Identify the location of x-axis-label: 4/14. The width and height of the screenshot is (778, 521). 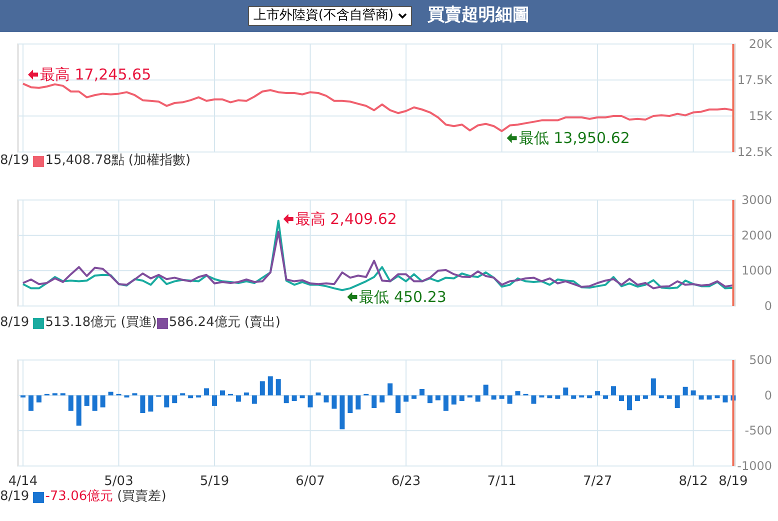
(23, 481).